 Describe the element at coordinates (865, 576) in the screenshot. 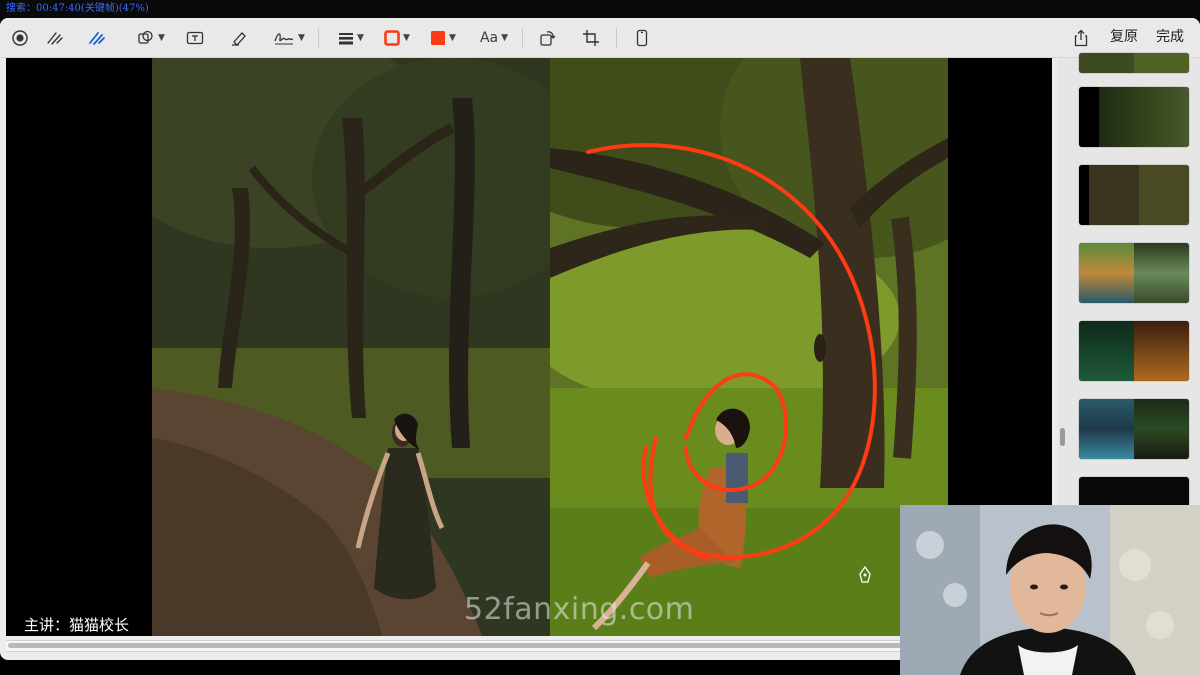

I see `pen-icon` at that location.